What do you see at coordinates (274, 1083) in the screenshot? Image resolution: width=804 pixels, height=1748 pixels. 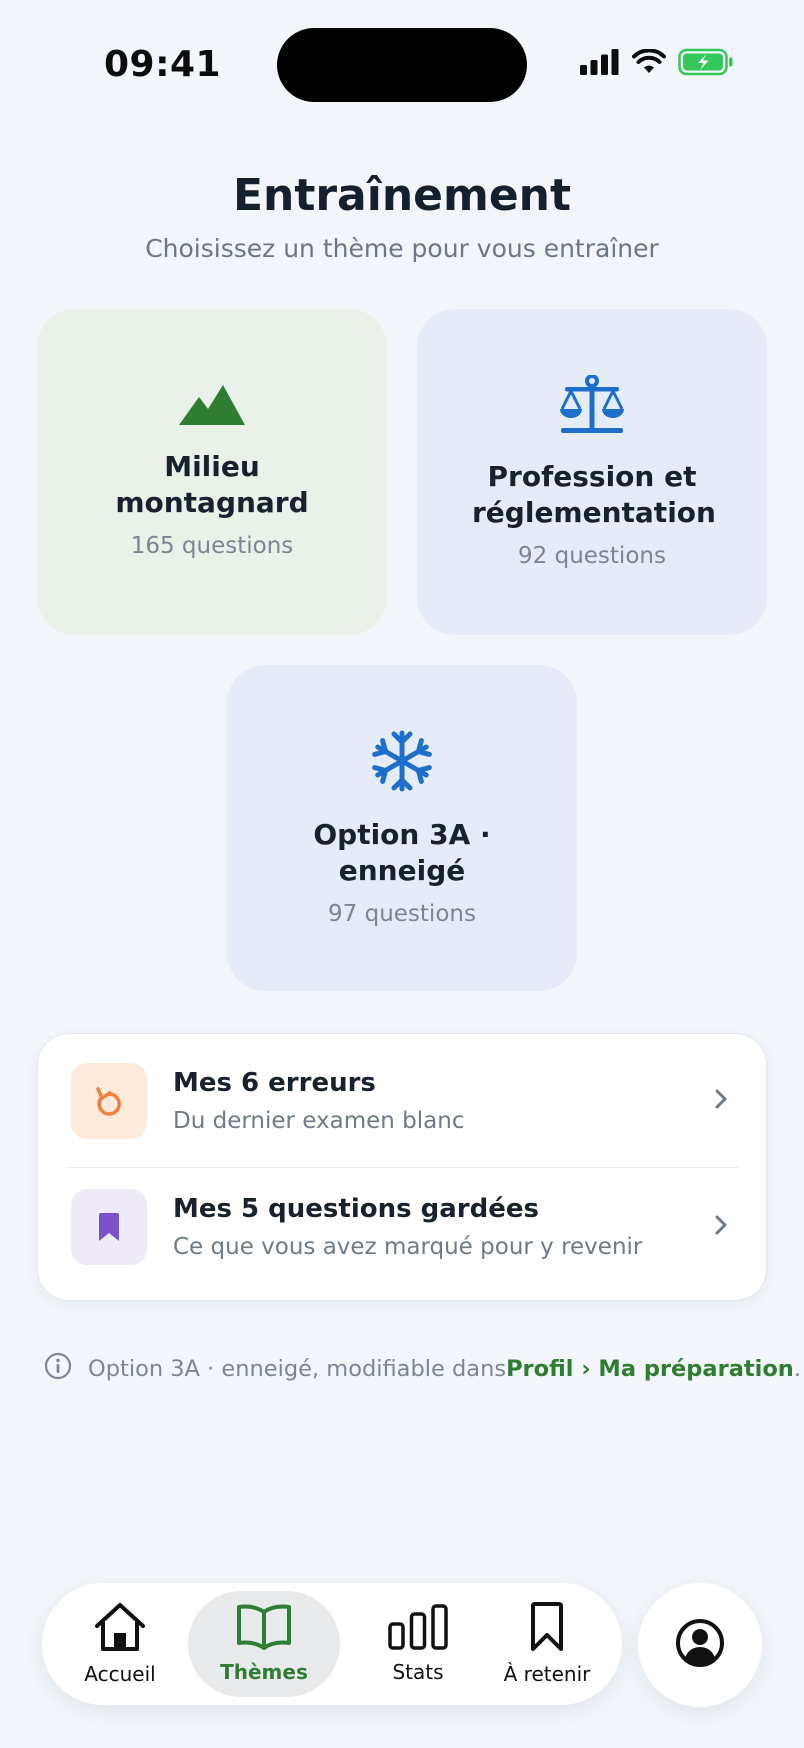 I see `list-item-title: Mes 6 erreurs` at bounding box center [274, 1083].